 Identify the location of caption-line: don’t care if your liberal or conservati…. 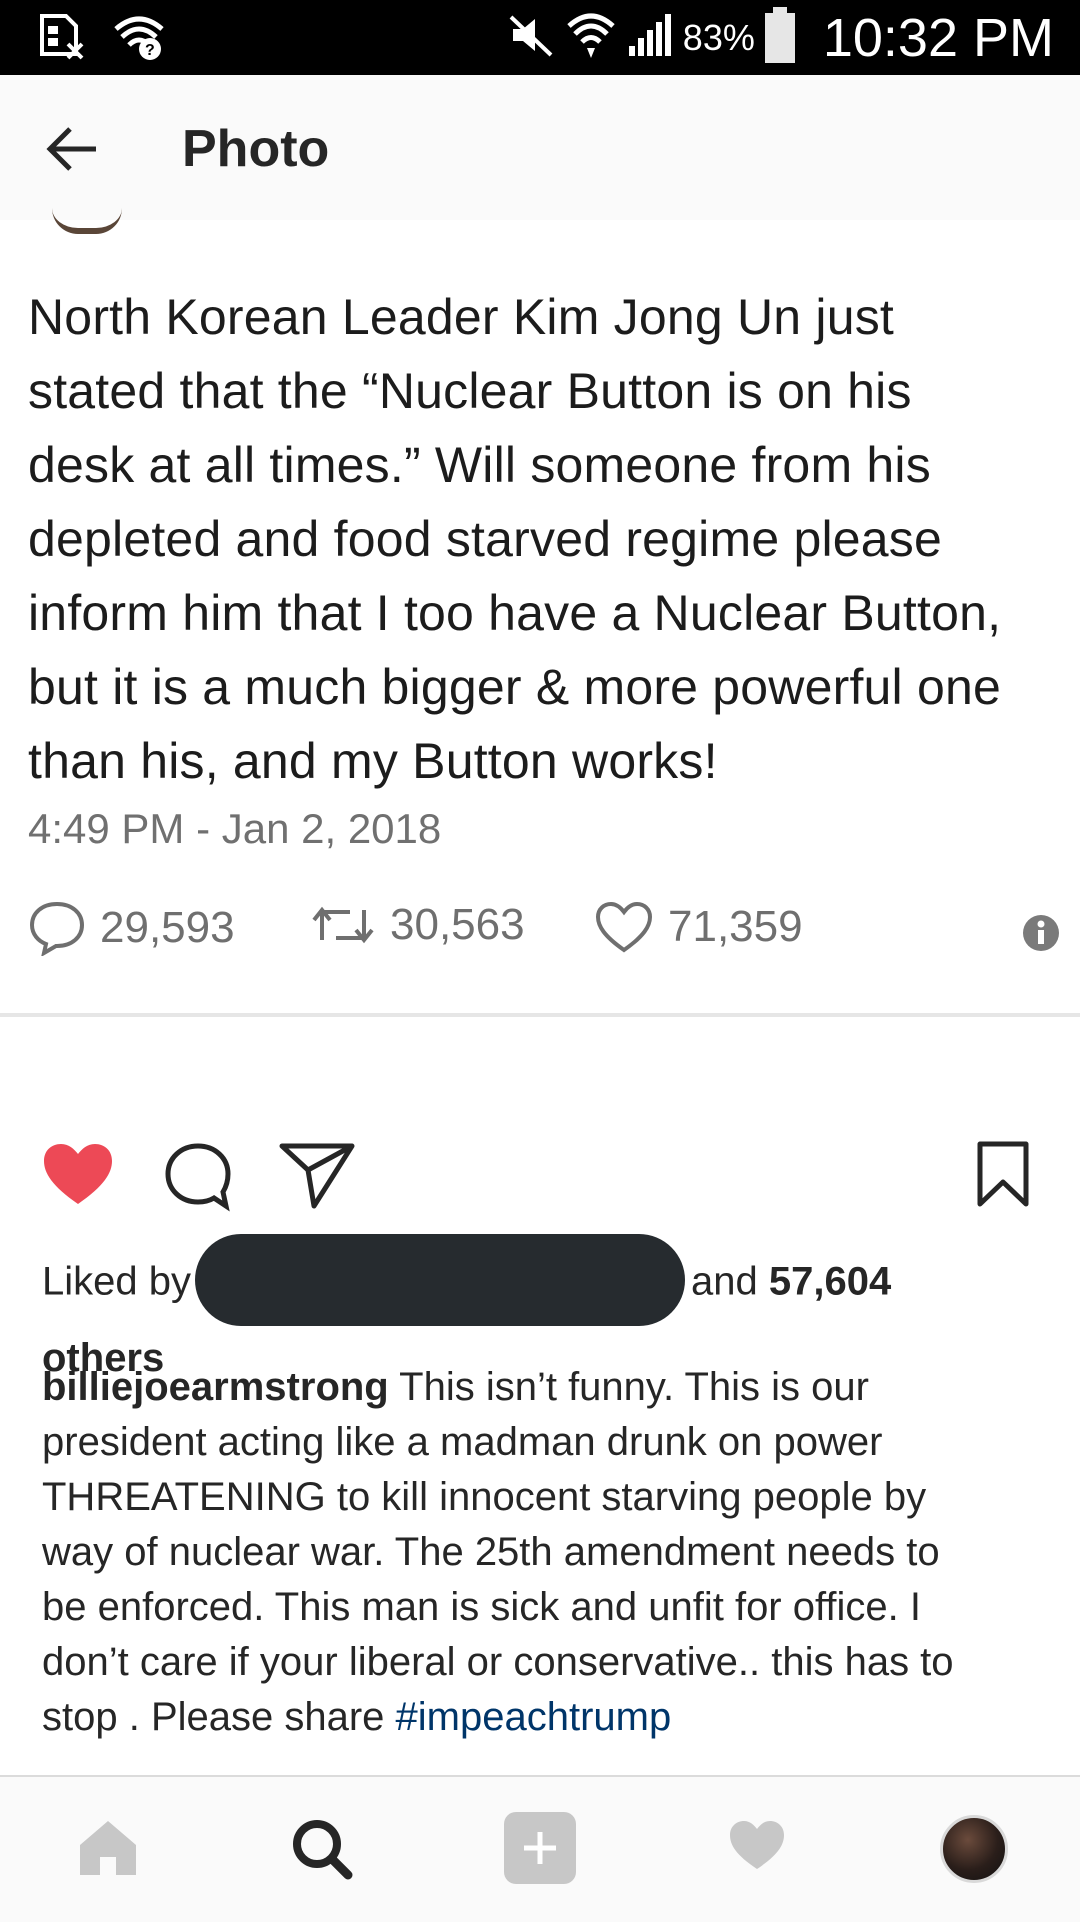
(498, 1662).